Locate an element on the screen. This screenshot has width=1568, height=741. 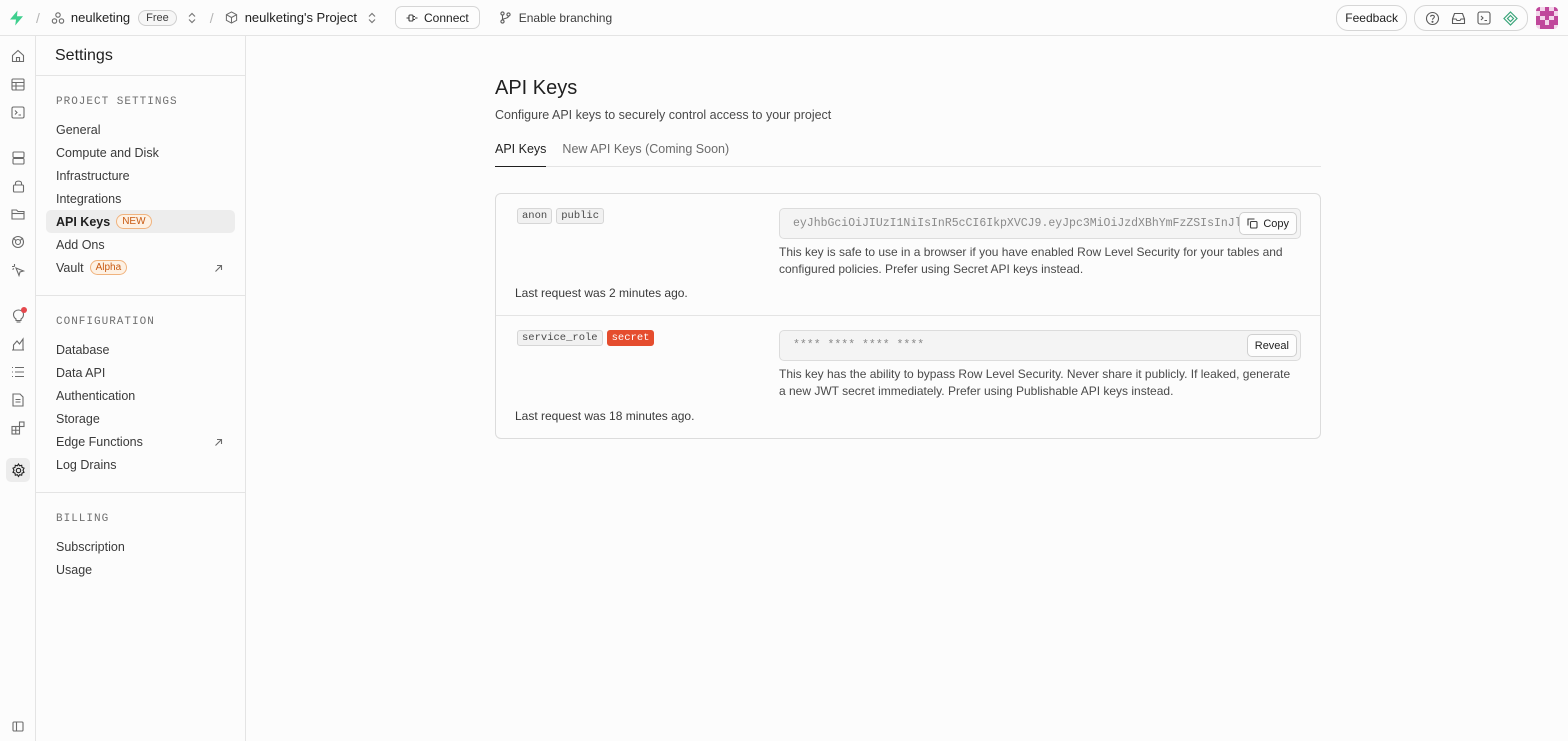
enable-branching-button: Enable branching is located at coordinates (556, 18).